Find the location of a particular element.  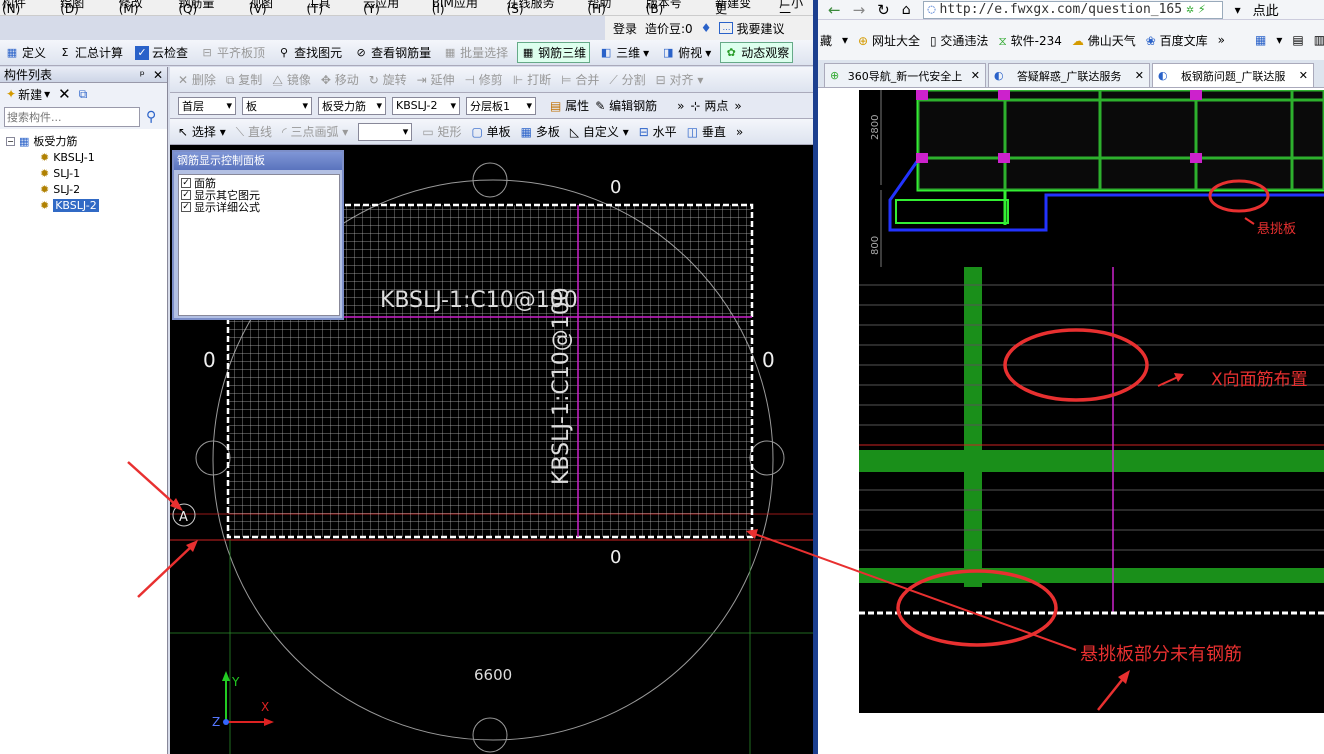

mirror-button: ⧋ 镜像 is located at coordinates (291, 79).